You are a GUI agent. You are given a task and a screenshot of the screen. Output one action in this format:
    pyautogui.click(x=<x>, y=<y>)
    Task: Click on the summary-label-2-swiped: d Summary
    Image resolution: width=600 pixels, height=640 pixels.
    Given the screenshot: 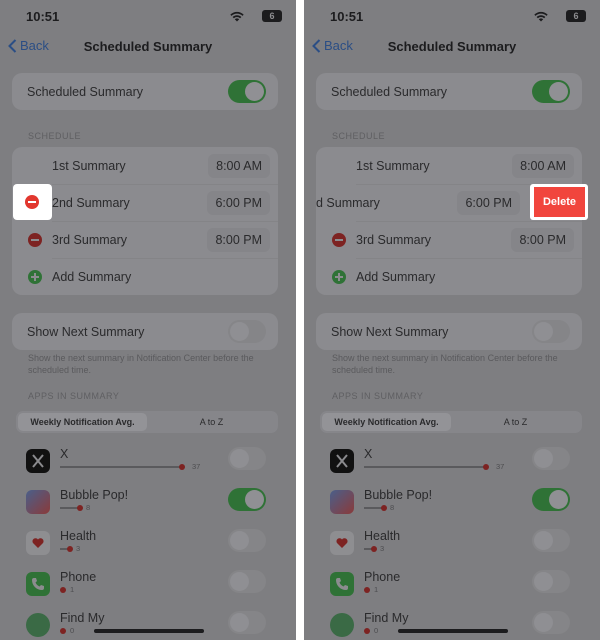 What is the action you would take?
    pyautogui.click(x=348, y=202)
    